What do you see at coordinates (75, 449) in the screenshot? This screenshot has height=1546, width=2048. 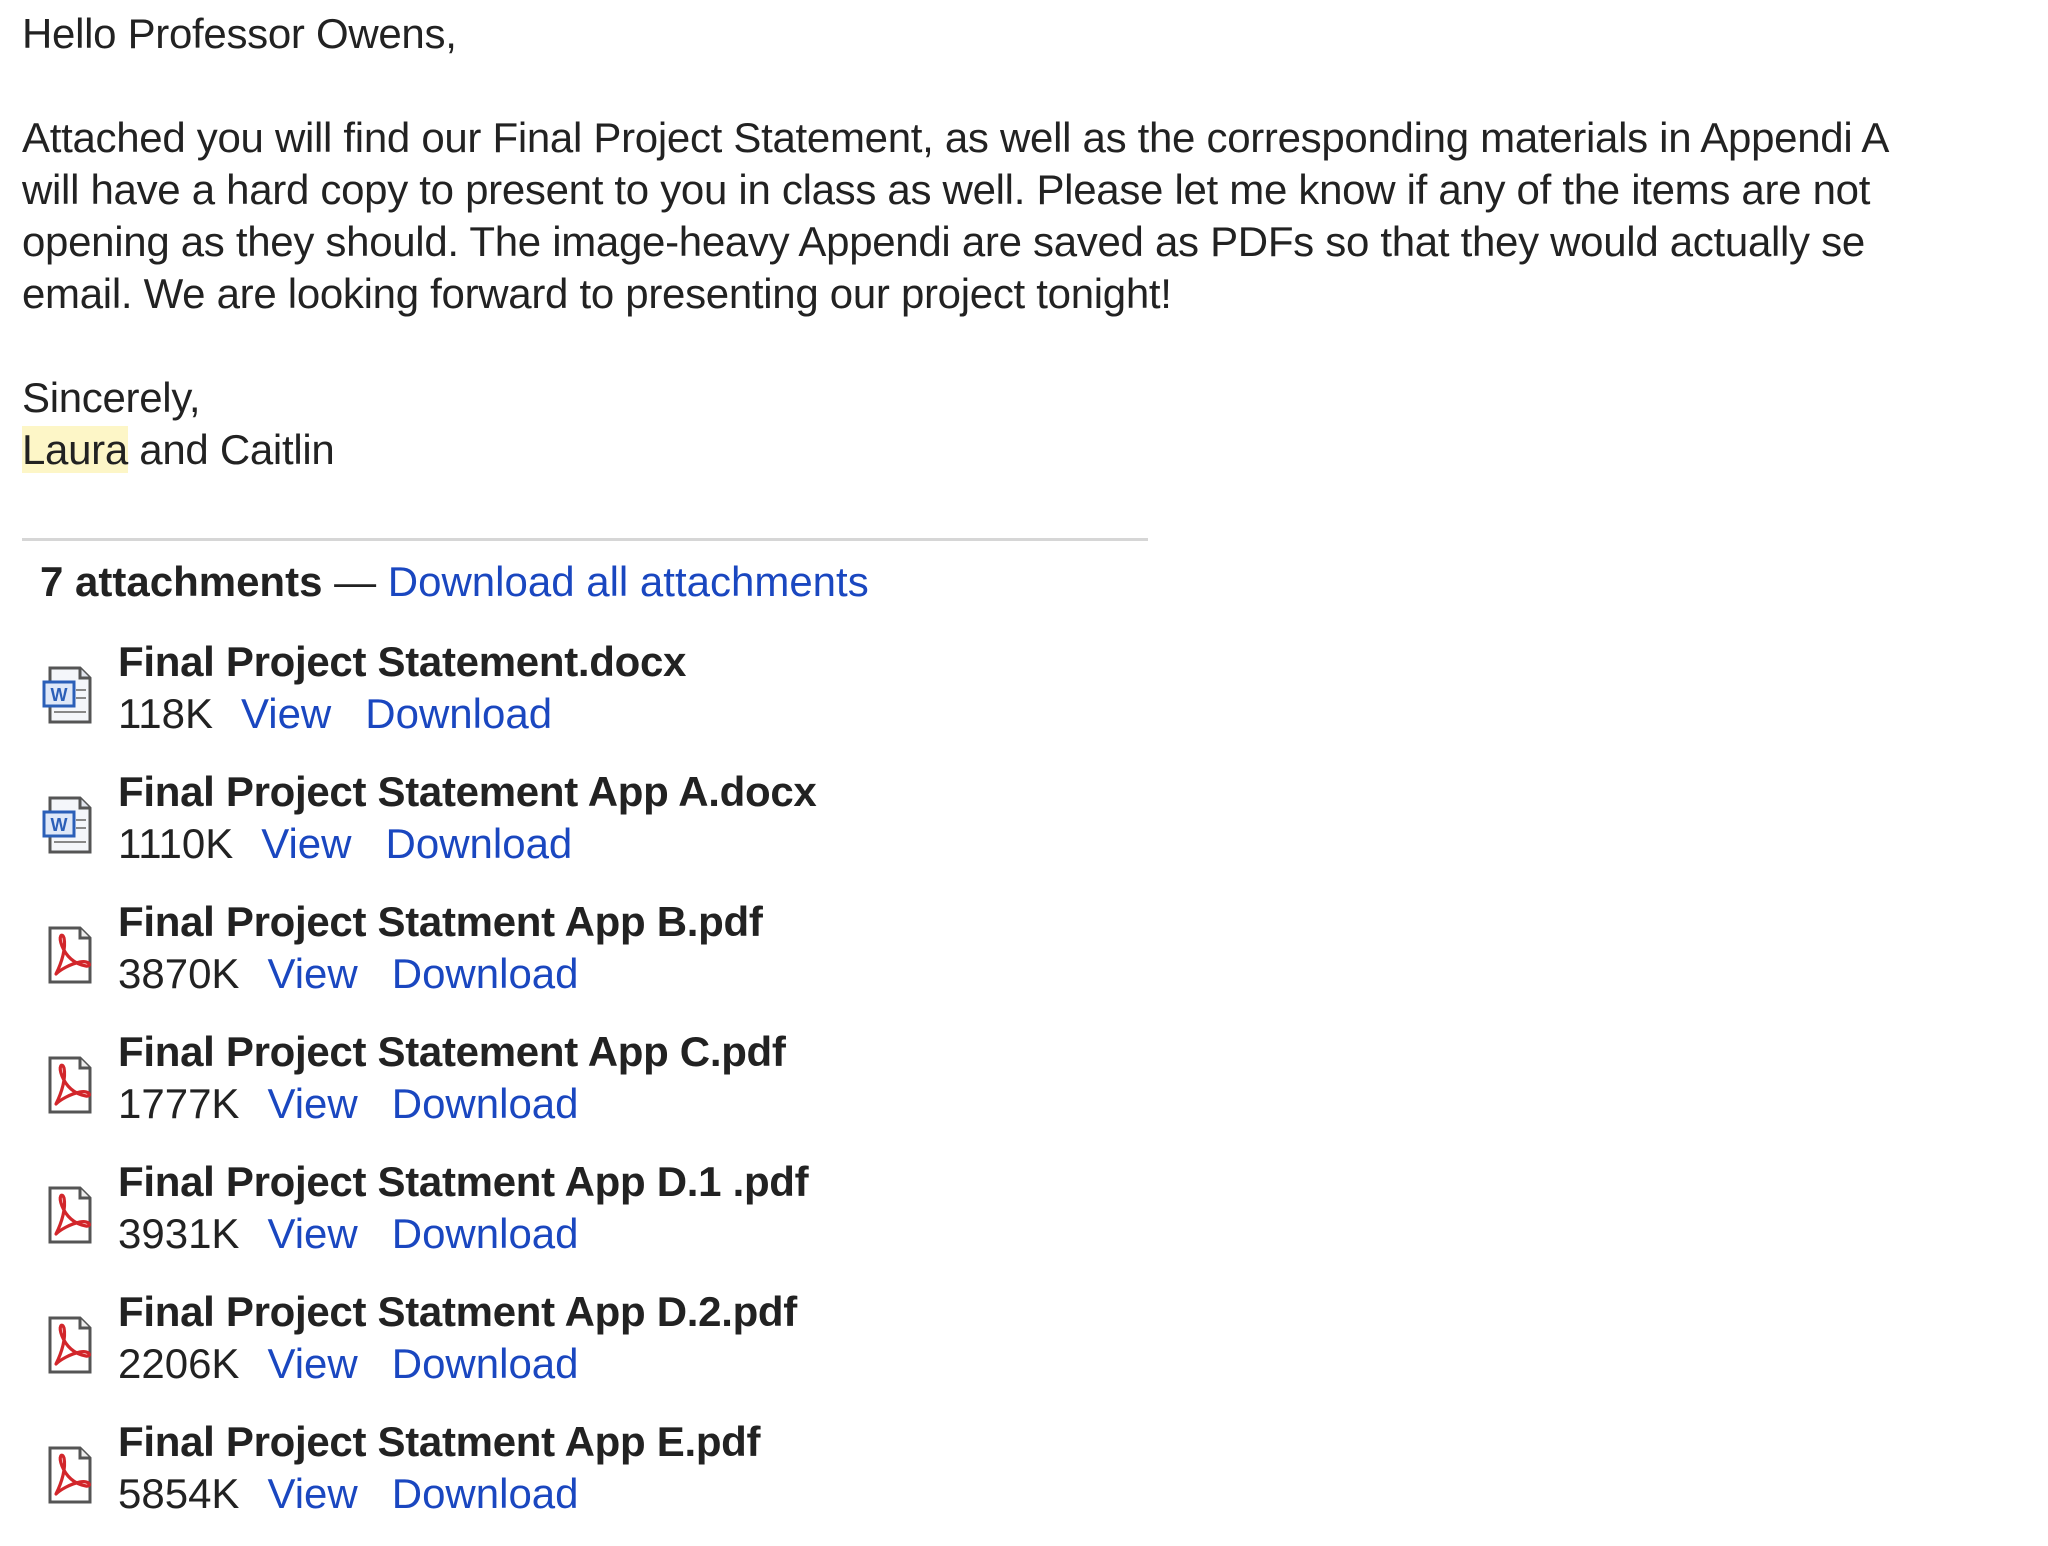 I see `signature-highlighted-name: Laura` at bounding box center [75, 449].